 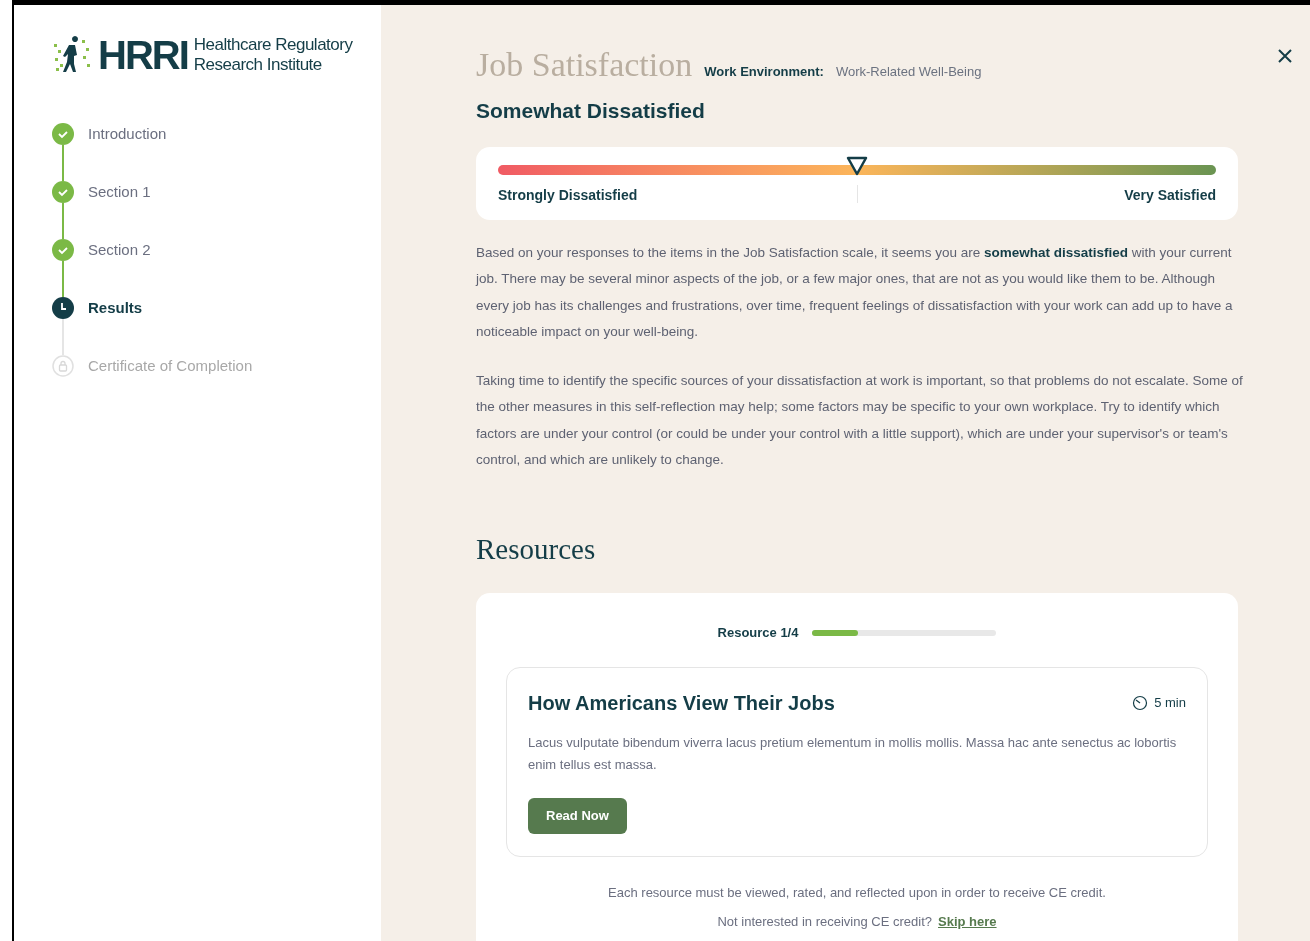 I want to click on step-label: Section 2, so click(x=119, y=250).